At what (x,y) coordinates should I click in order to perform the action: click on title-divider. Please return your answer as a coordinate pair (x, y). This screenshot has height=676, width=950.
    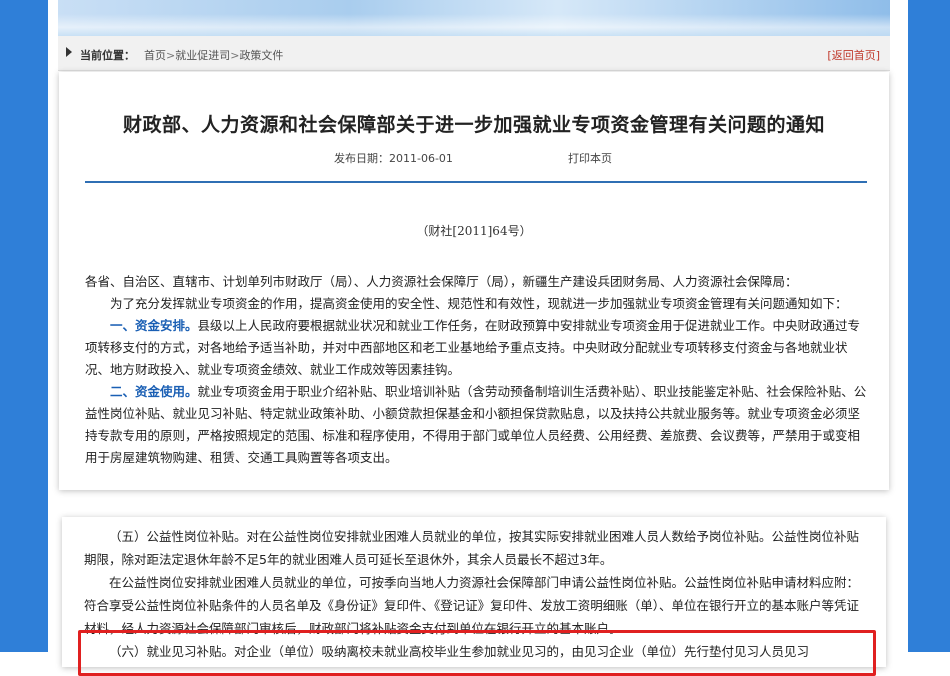
    Looking at the image, I should click on (476, 182).